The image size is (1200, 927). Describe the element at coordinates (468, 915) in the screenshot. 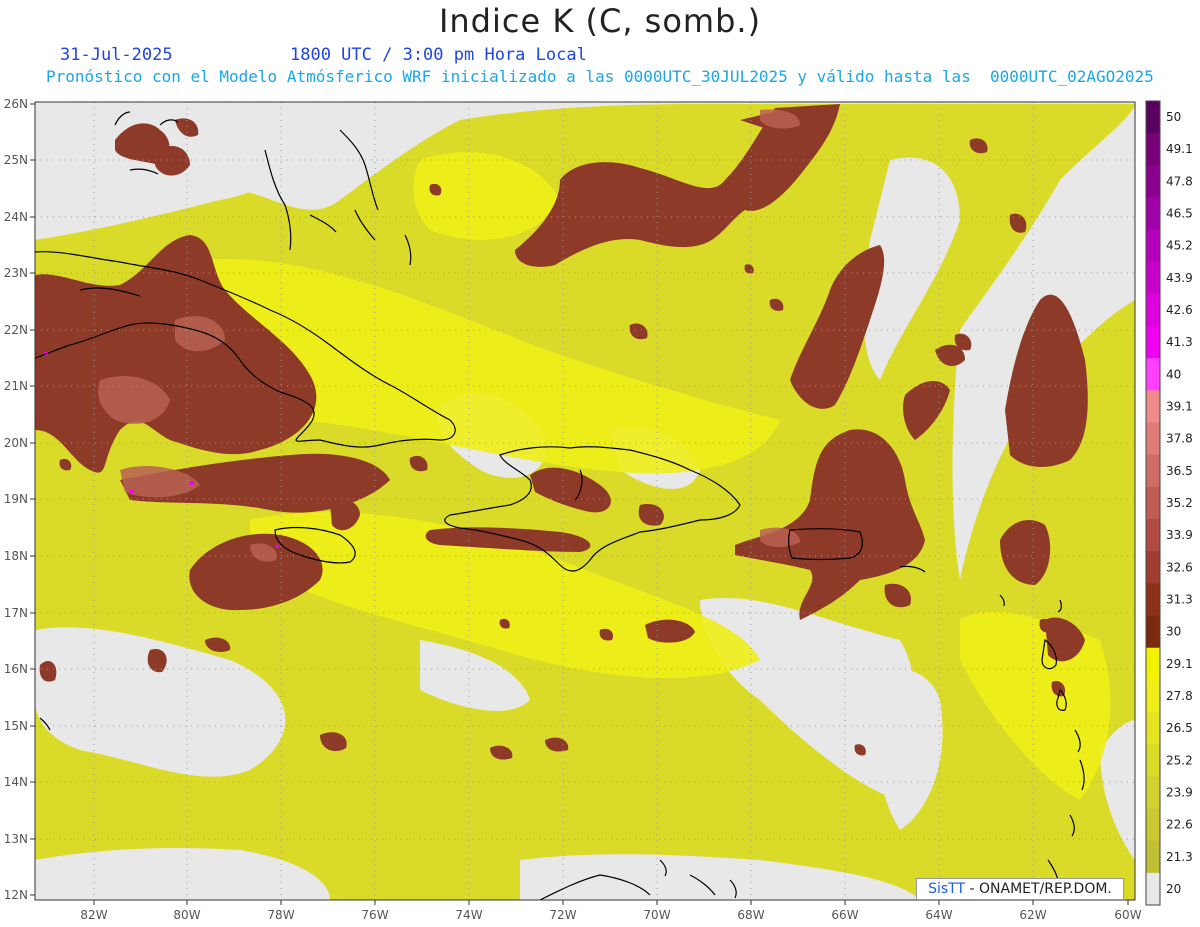

I see `lon-label: 74W` at that location.